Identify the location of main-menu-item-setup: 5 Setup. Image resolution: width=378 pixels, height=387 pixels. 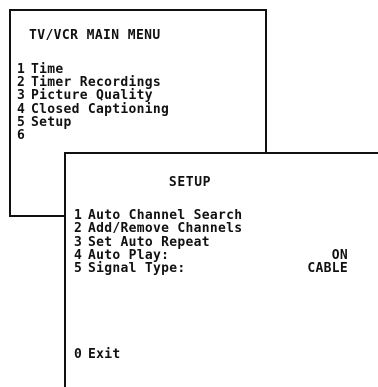
(93, 122).